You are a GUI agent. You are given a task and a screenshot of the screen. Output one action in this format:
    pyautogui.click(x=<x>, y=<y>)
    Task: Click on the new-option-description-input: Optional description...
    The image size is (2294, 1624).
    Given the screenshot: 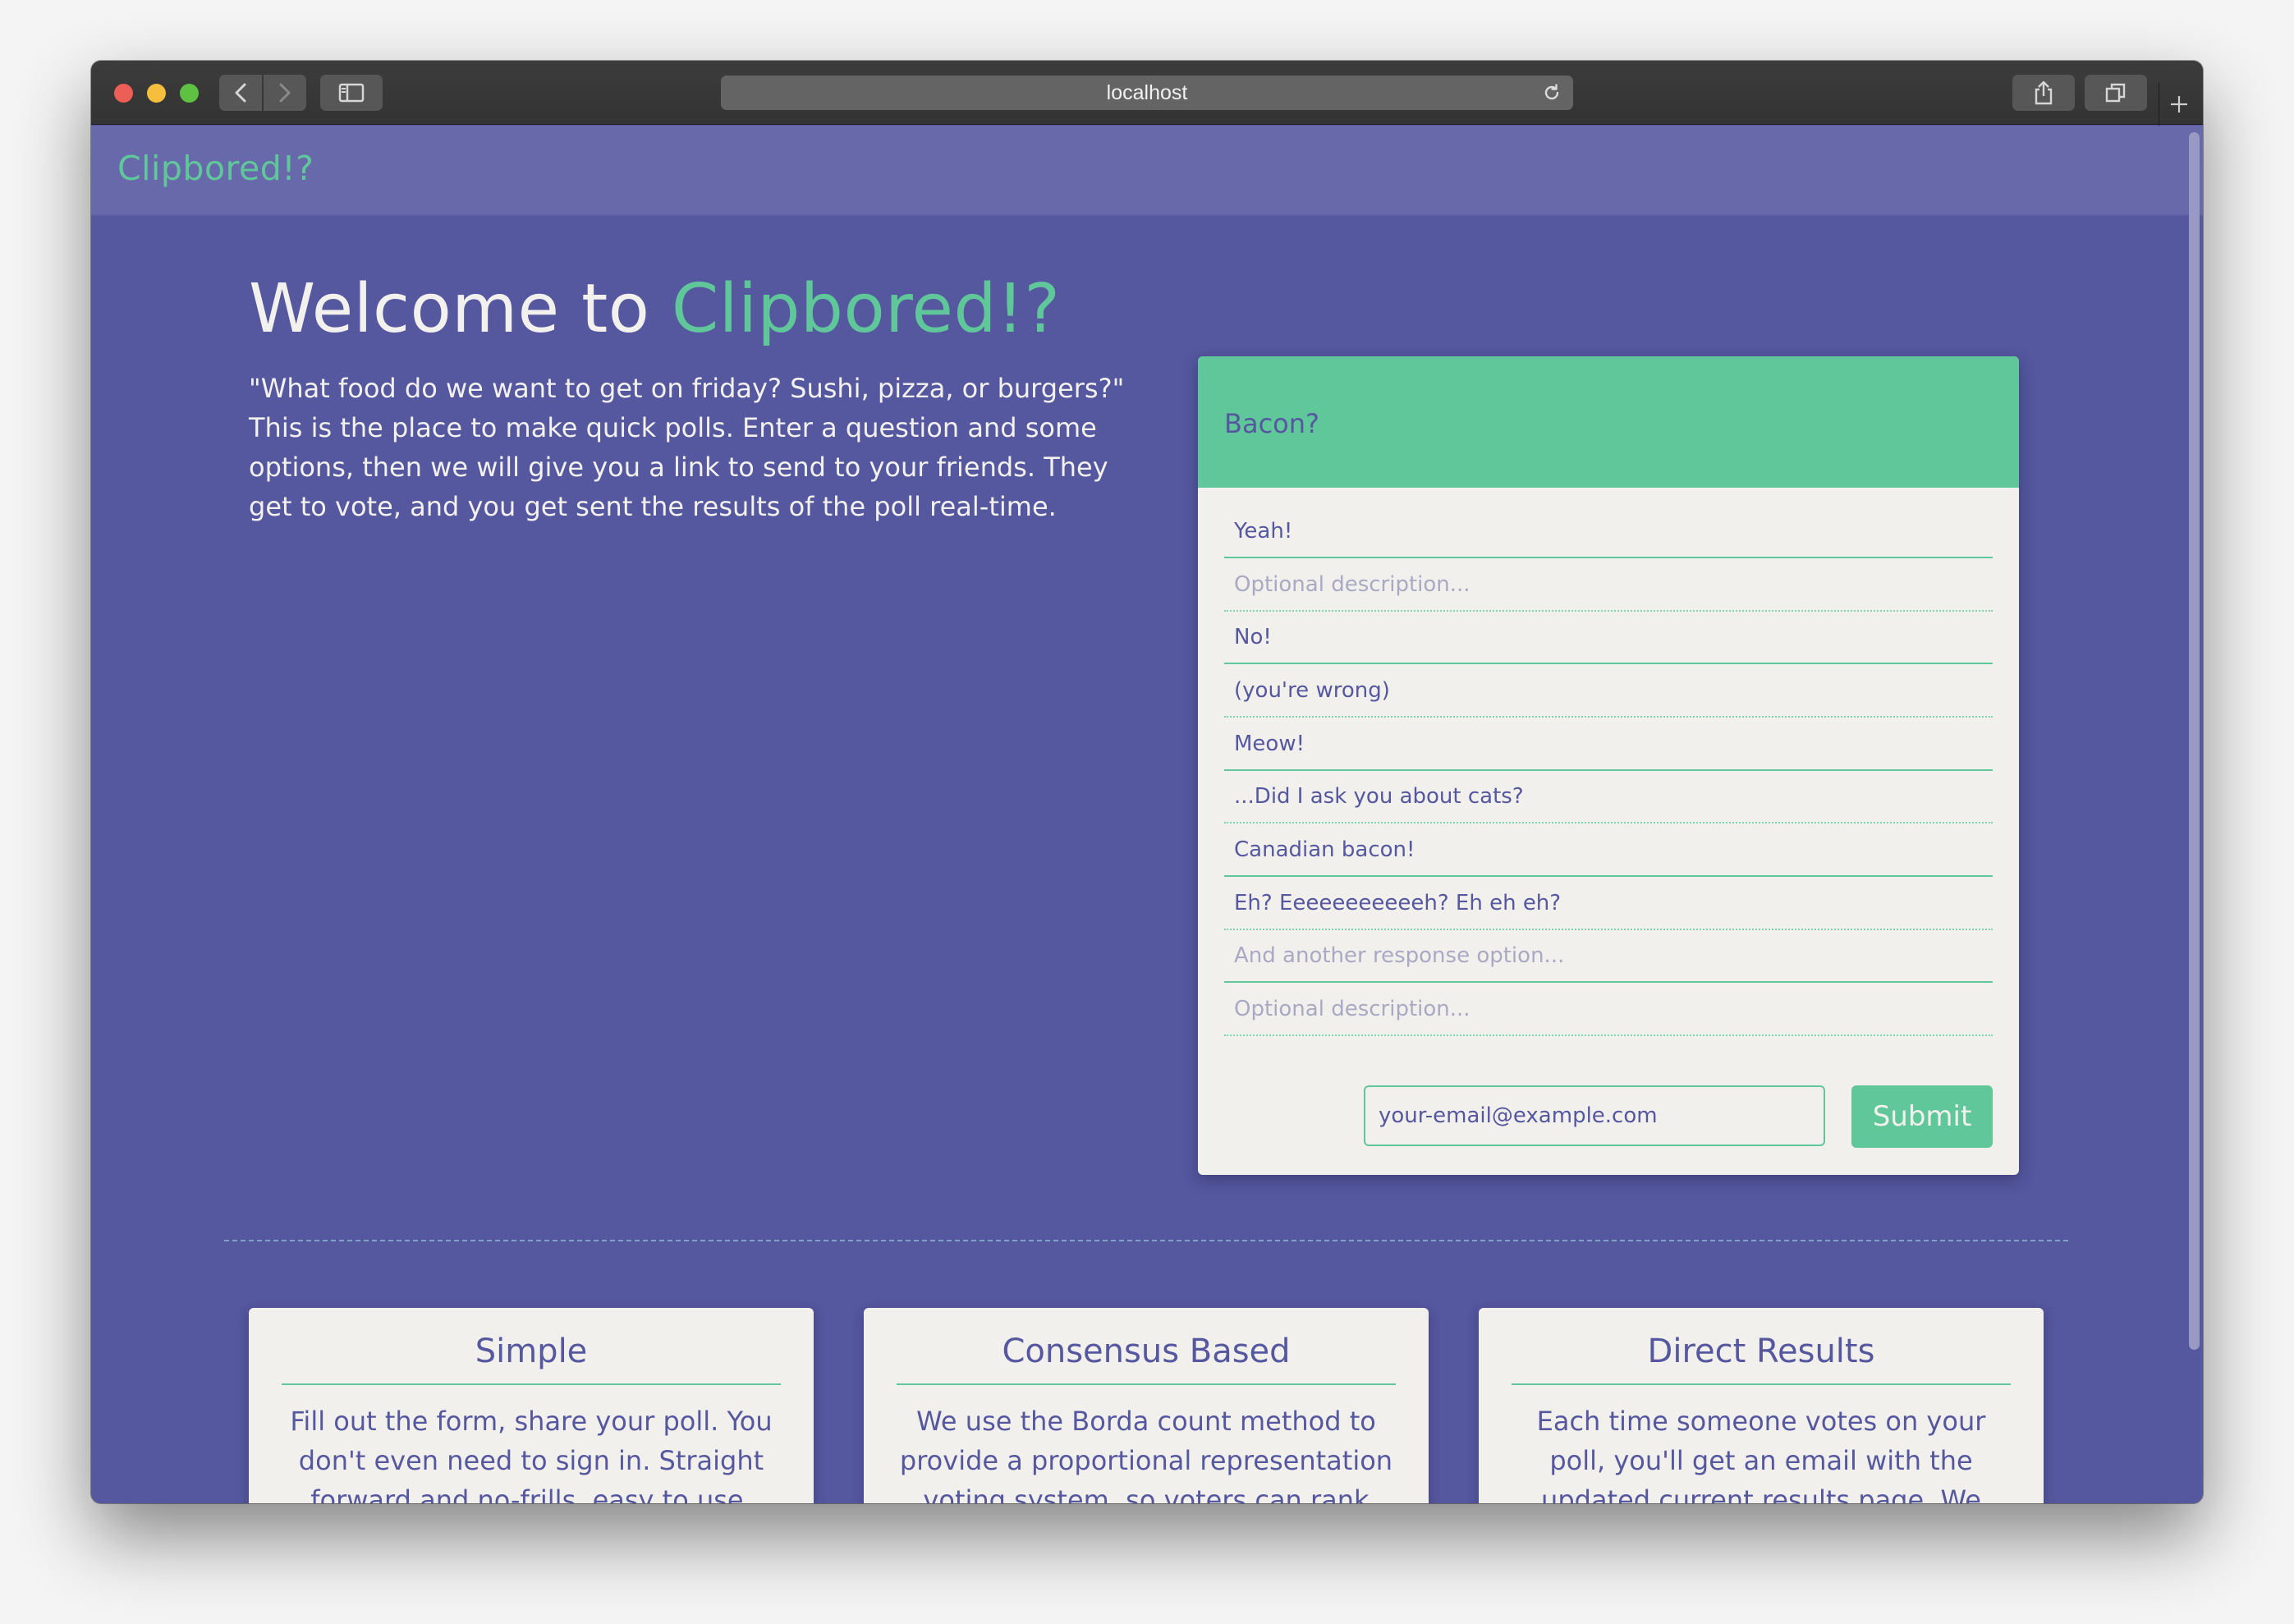 What is the action you would take?
    pyautogui.click(x=1609, y=1010)
    